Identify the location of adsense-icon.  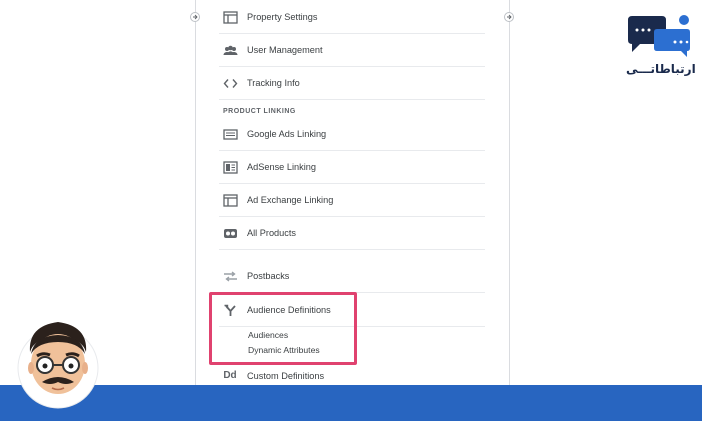
(230, 167).